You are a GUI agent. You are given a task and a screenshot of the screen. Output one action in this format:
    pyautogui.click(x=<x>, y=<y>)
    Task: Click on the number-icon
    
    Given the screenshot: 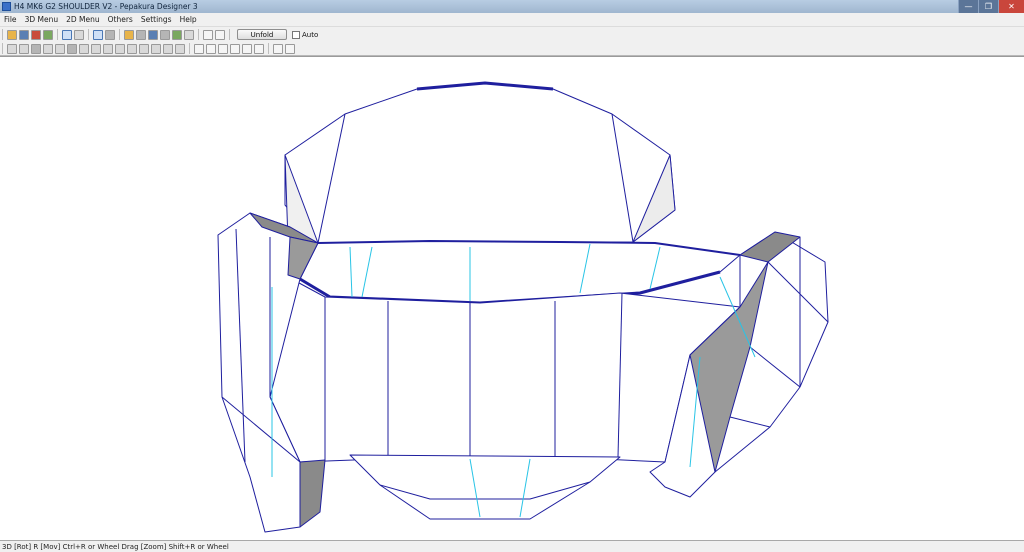 What is the action you would take?
    pyautogui.click(x=144, y=48)
    